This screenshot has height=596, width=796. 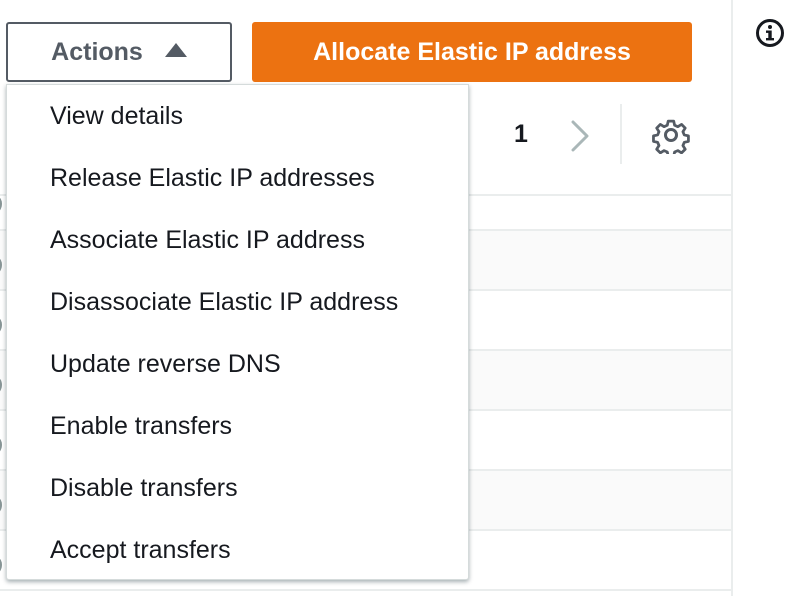 I want to click on actions-button: Actions, so click(x=119, y=52).